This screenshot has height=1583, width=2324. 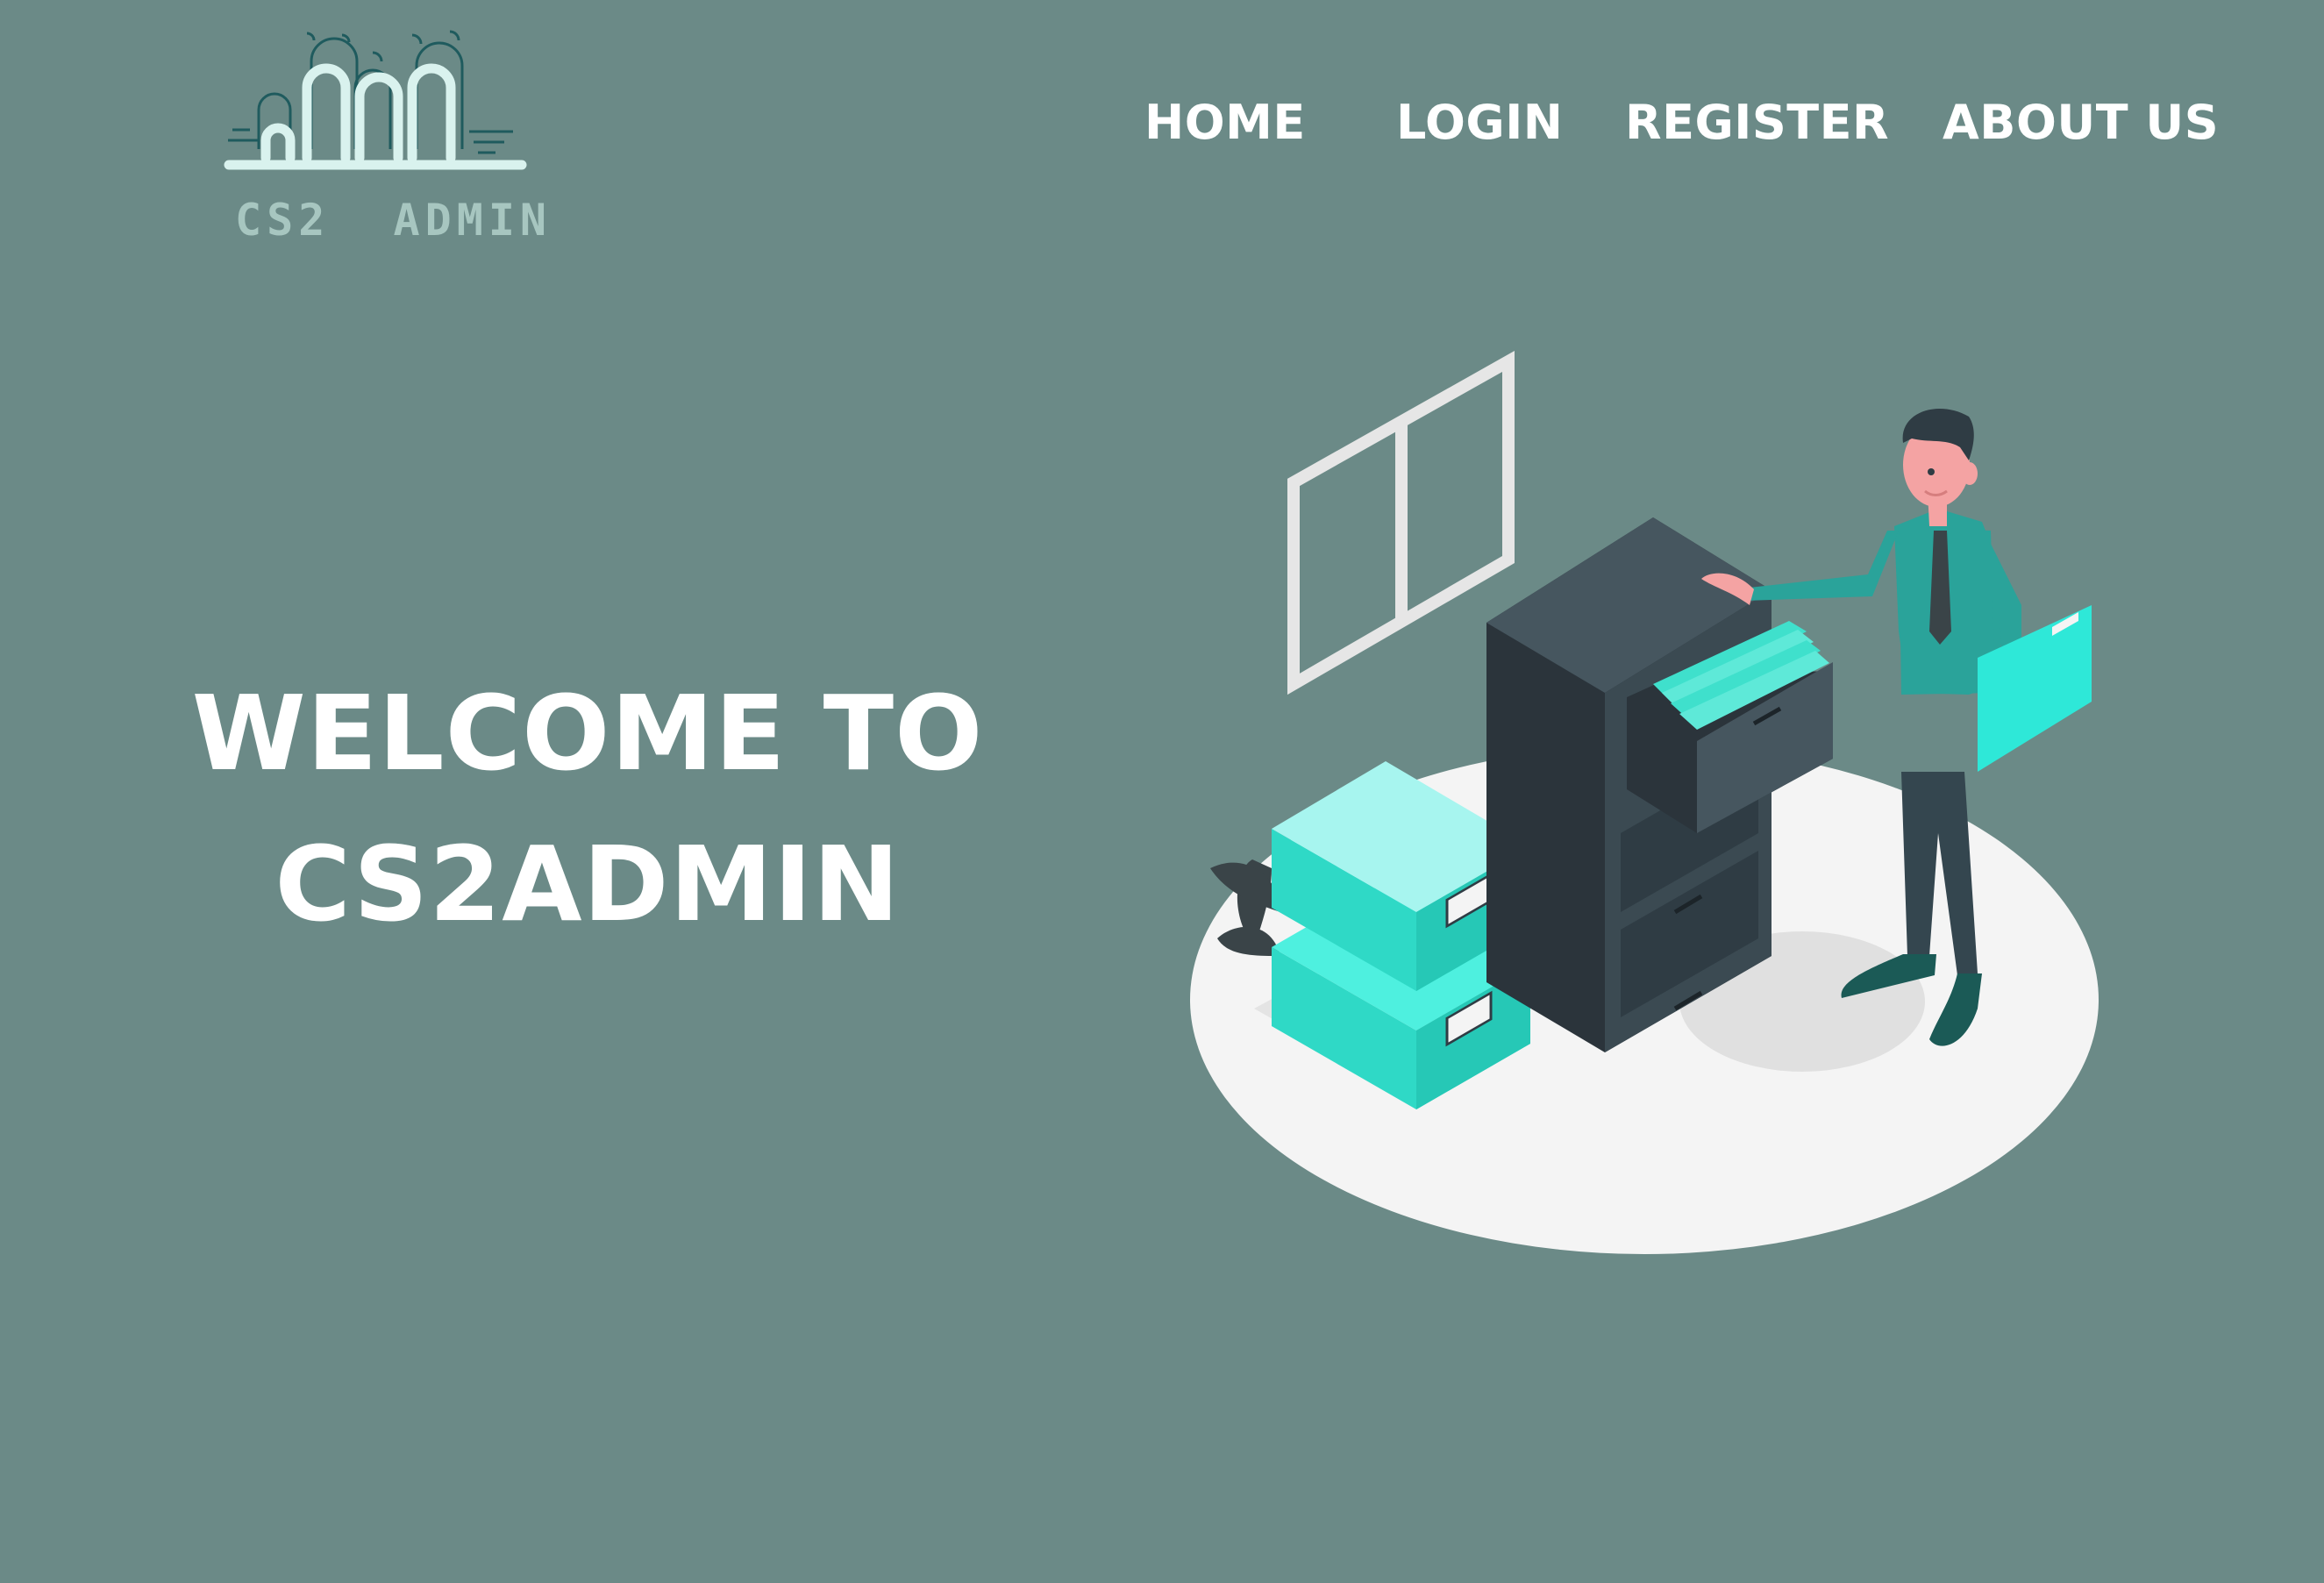 I want to click on main-nav: HOME LOGIN REGISTER ABOUT US, so click(x=1162, y=130).